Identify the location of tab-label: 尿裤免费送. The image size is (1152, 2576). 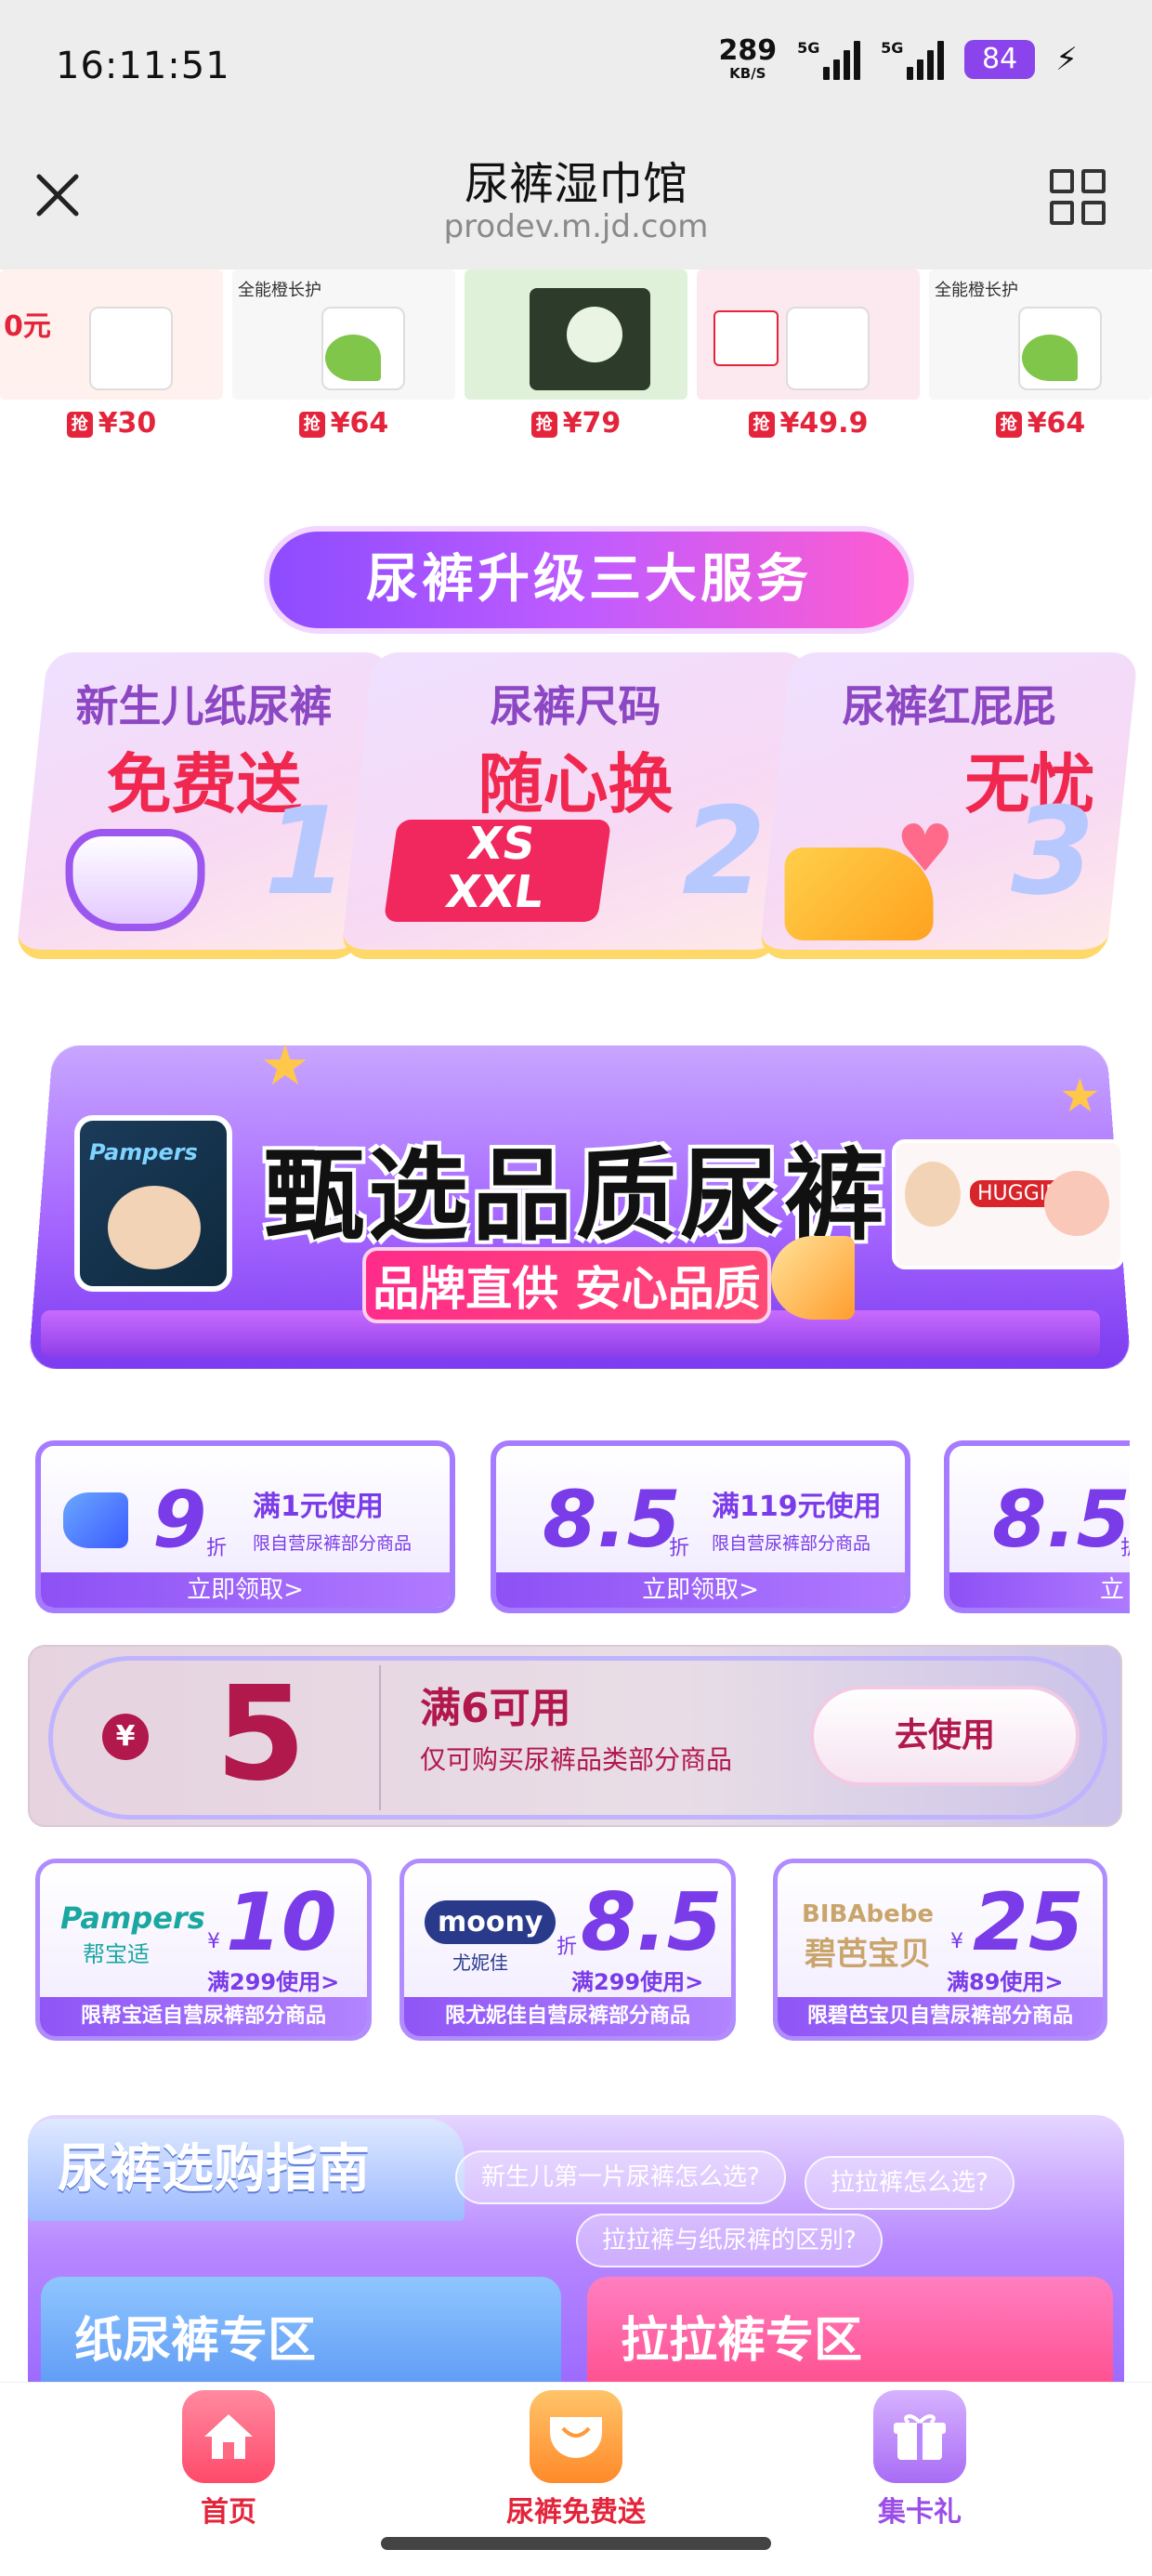
(576, 2512).